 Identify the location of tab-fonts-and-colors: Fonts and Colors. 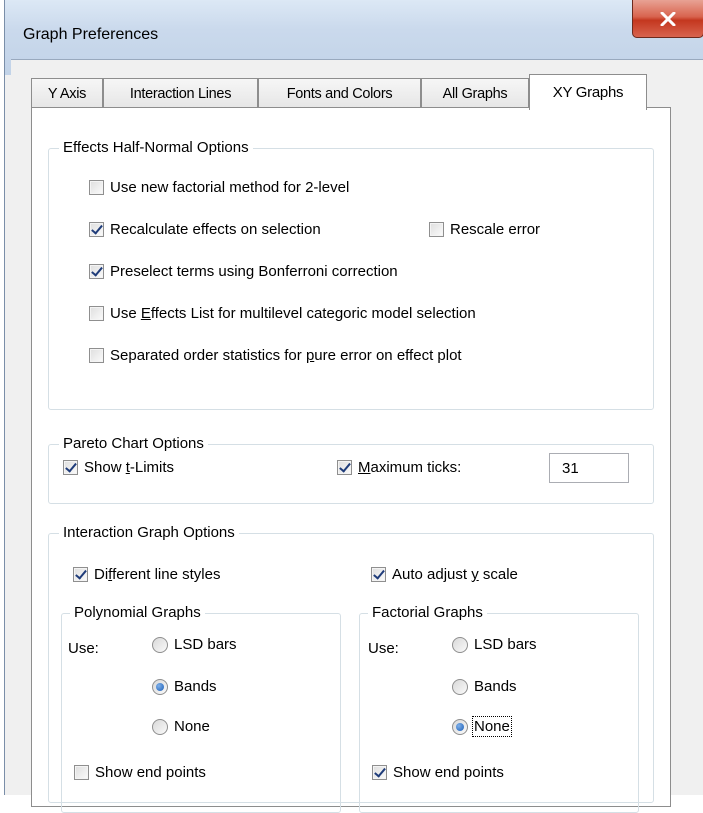
(339, 93).